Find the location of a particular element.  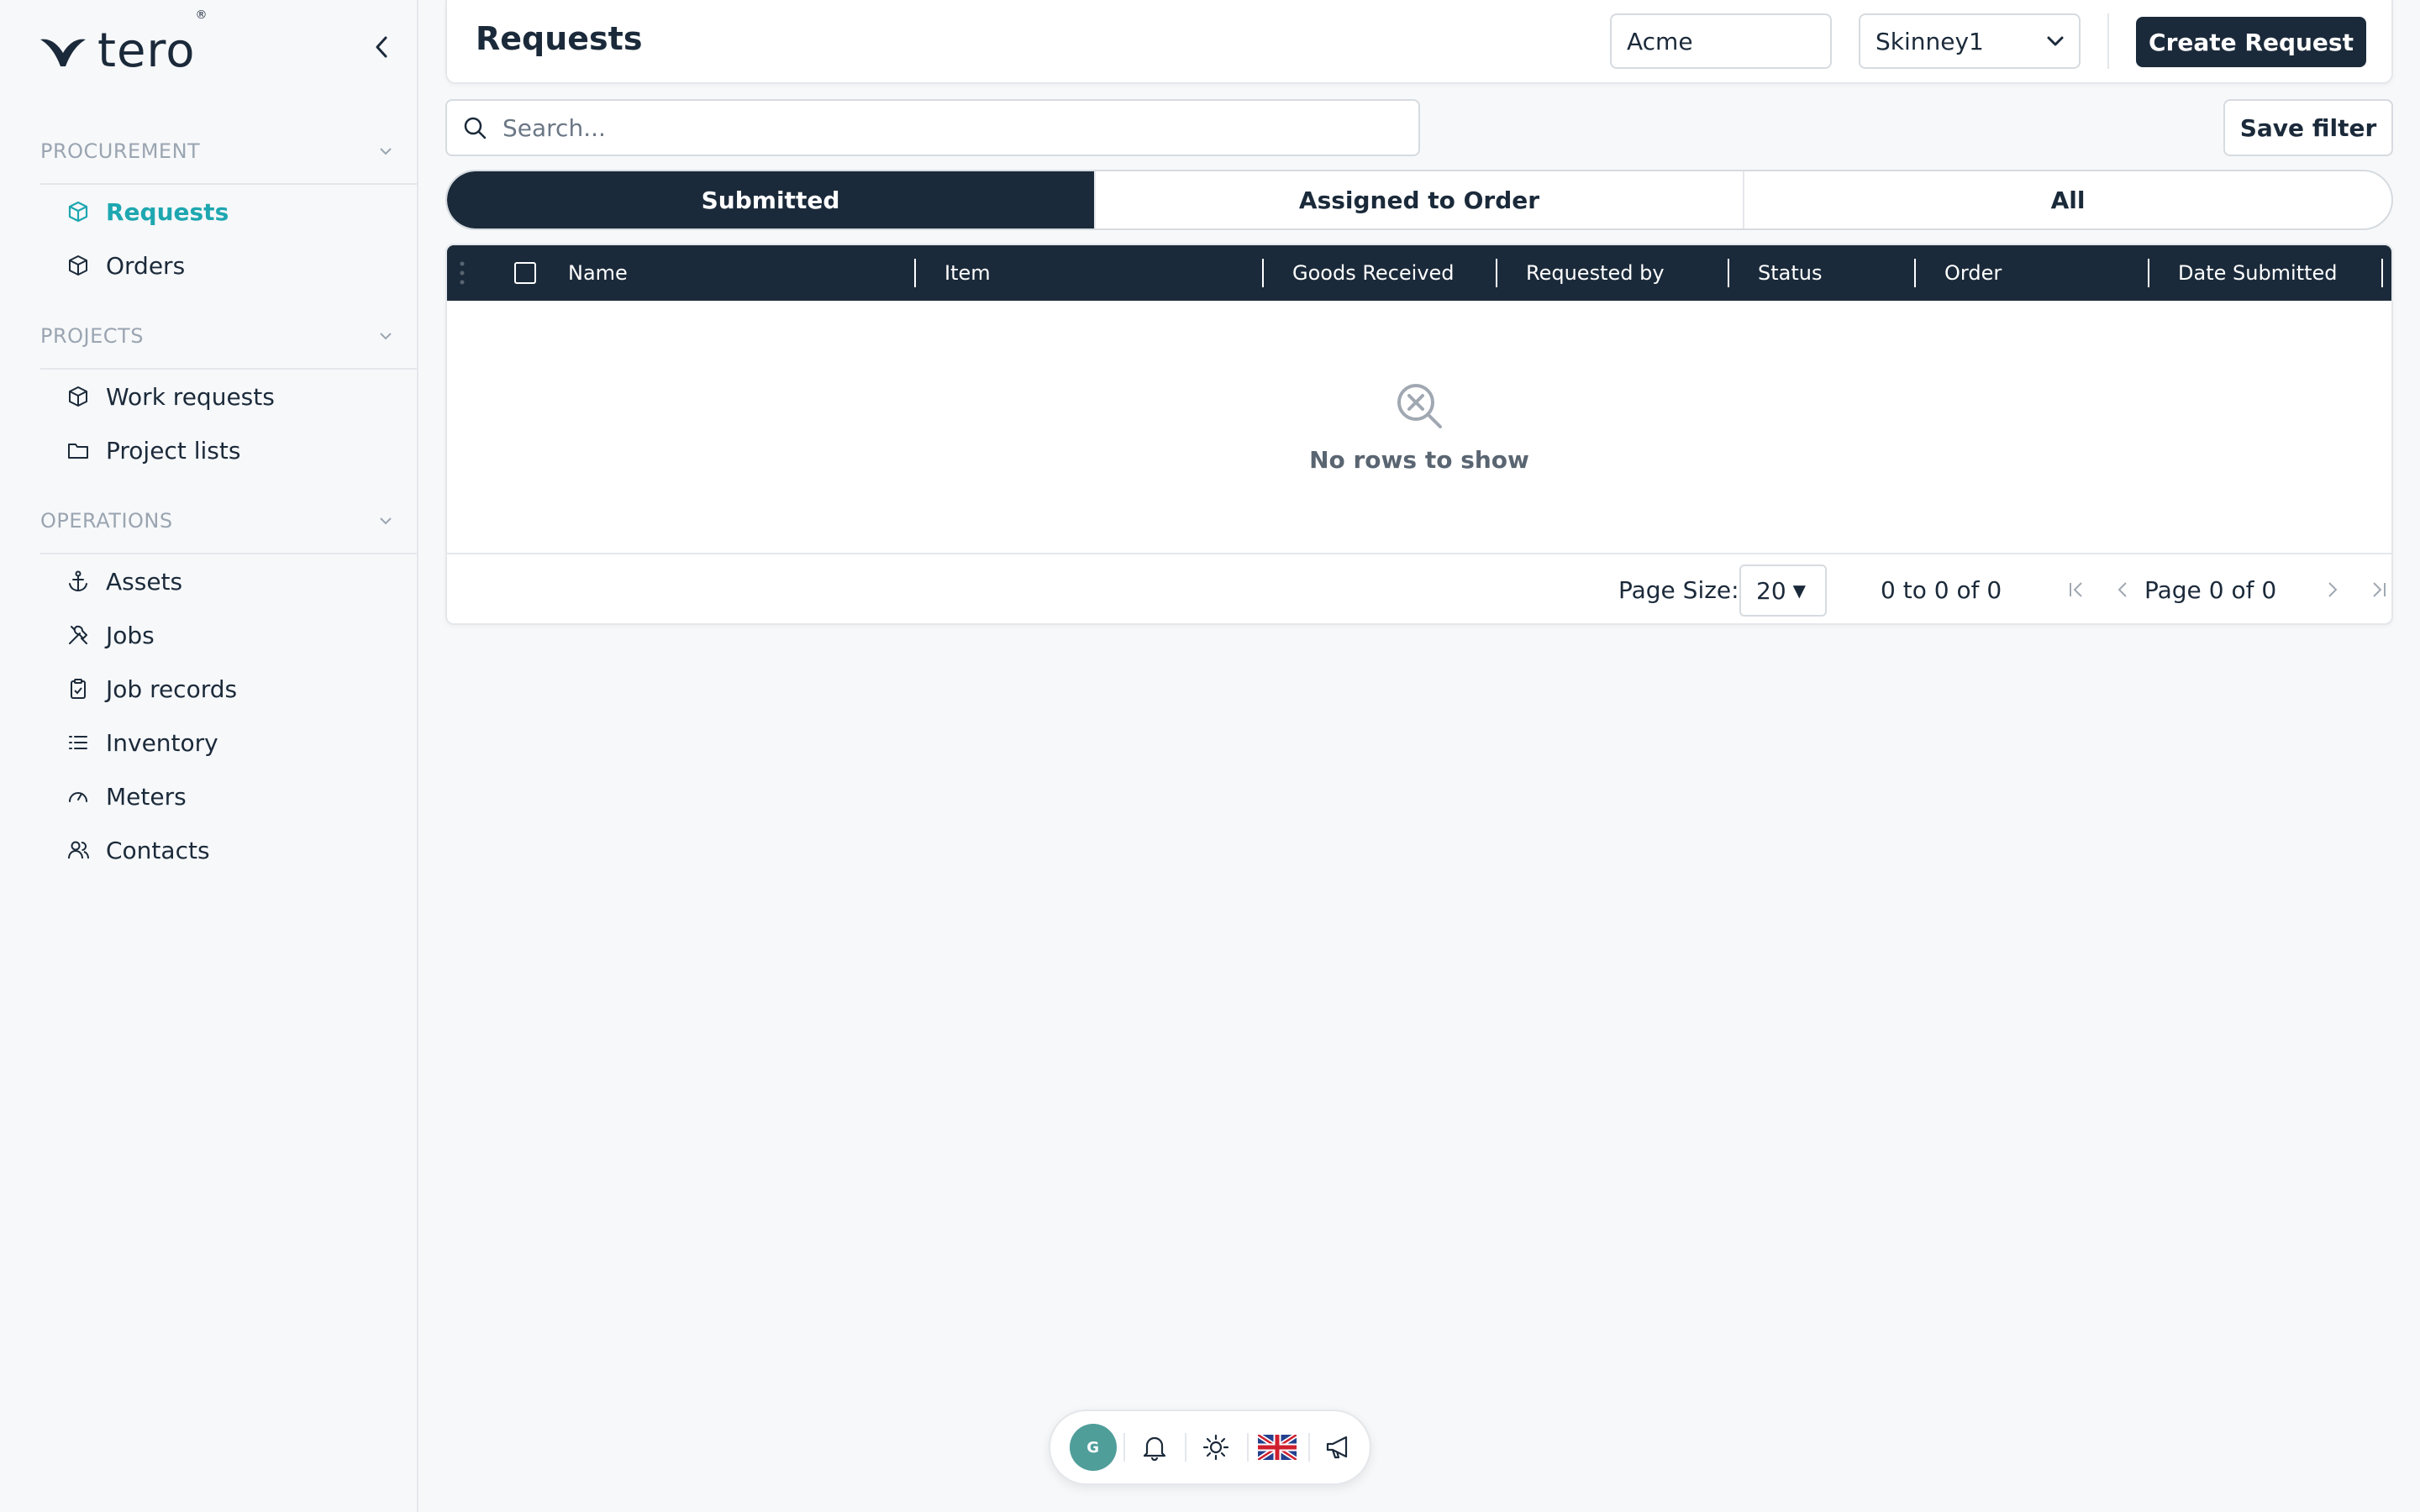

previous-page-button is located at coordinates (2123, 589).